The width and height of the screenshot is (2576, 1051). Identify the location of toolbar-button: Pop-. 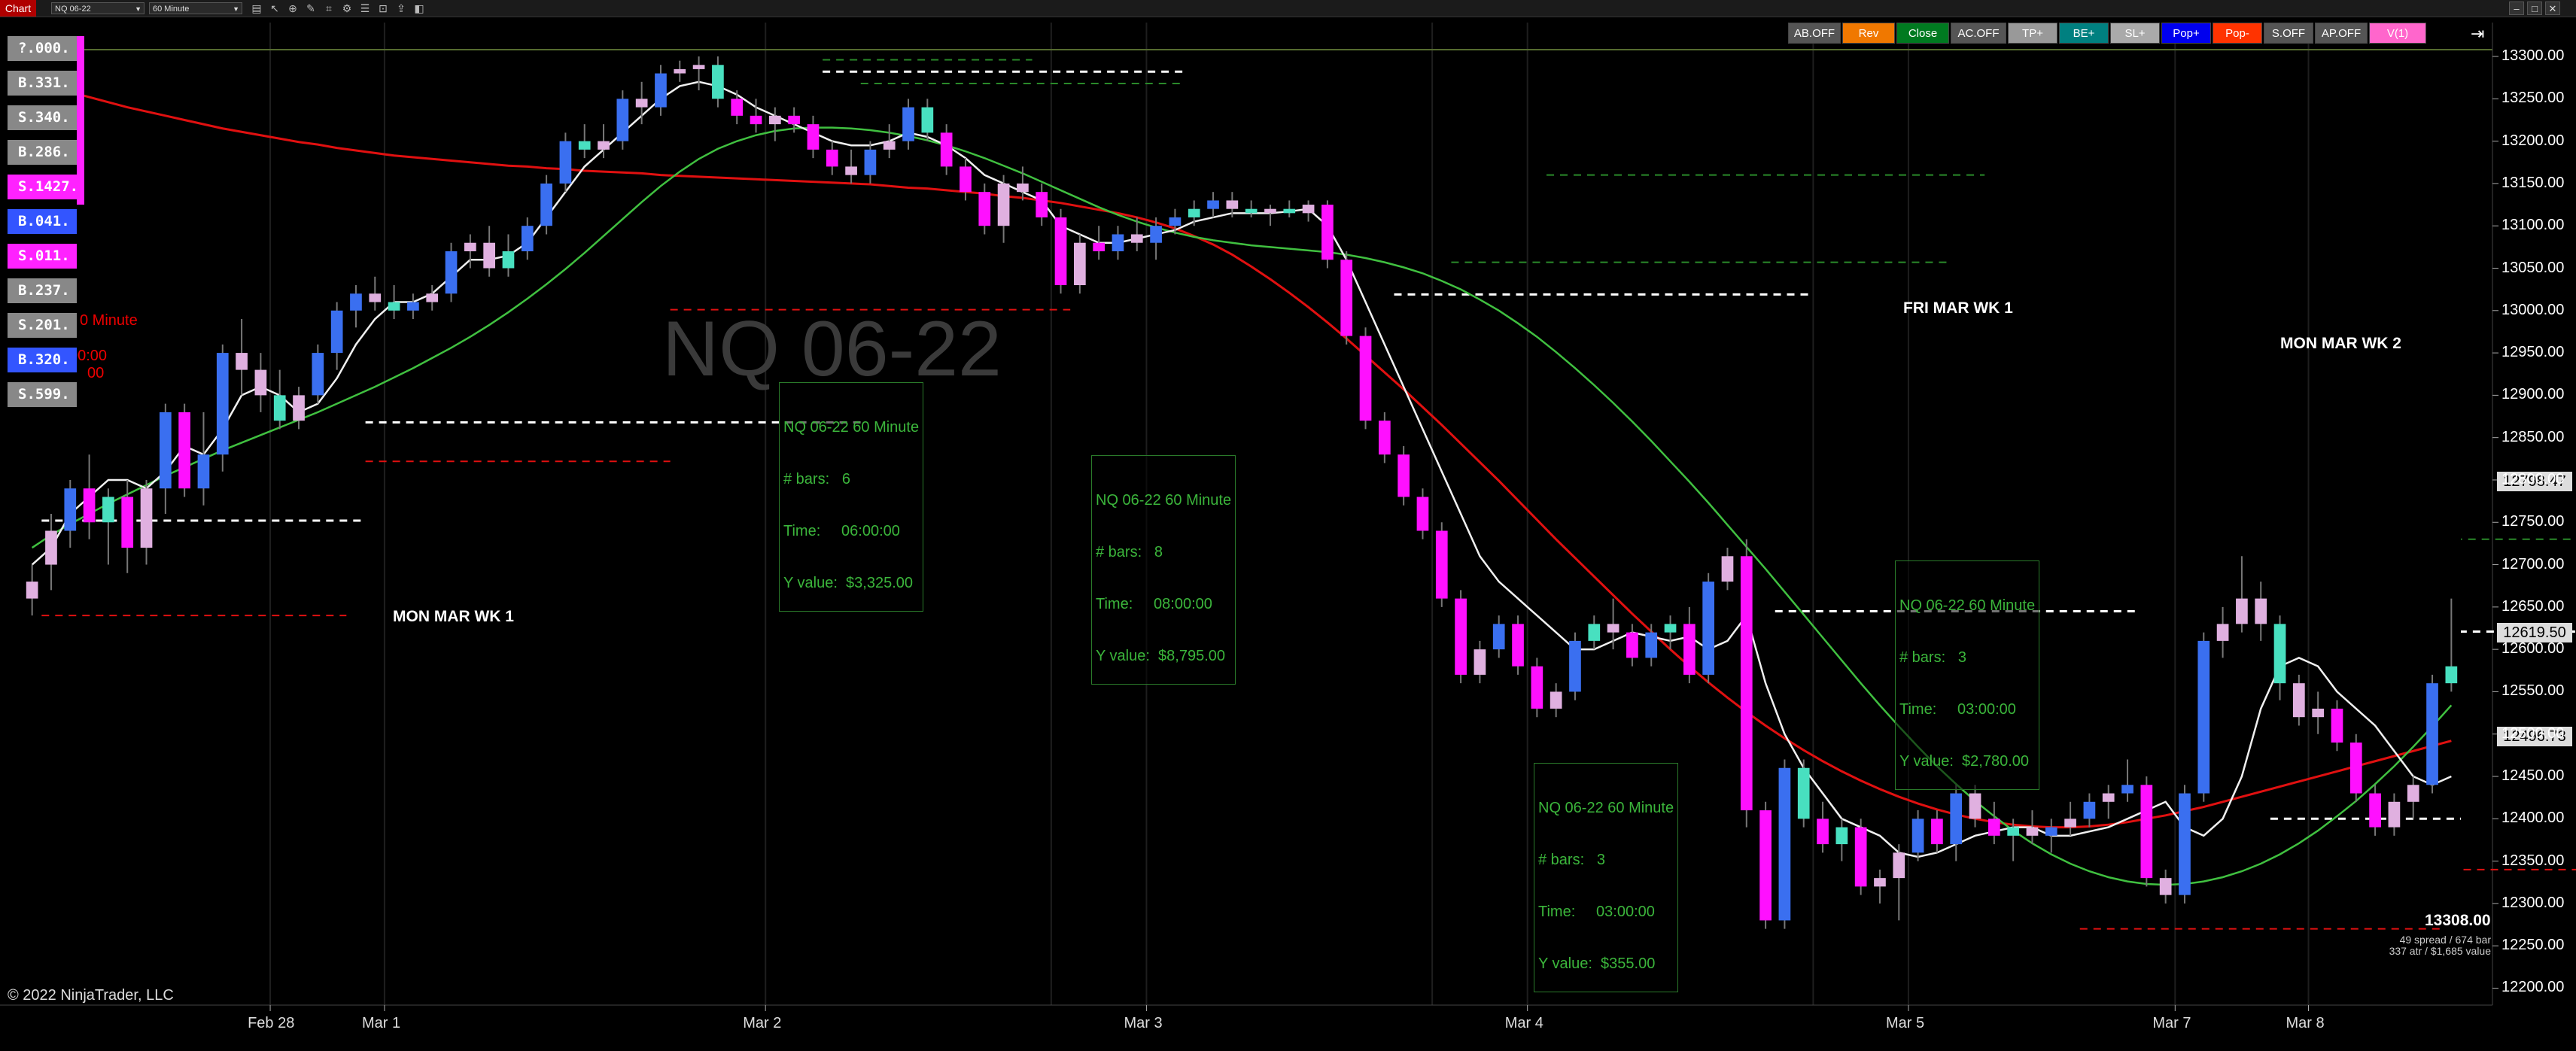
(2237, 33).